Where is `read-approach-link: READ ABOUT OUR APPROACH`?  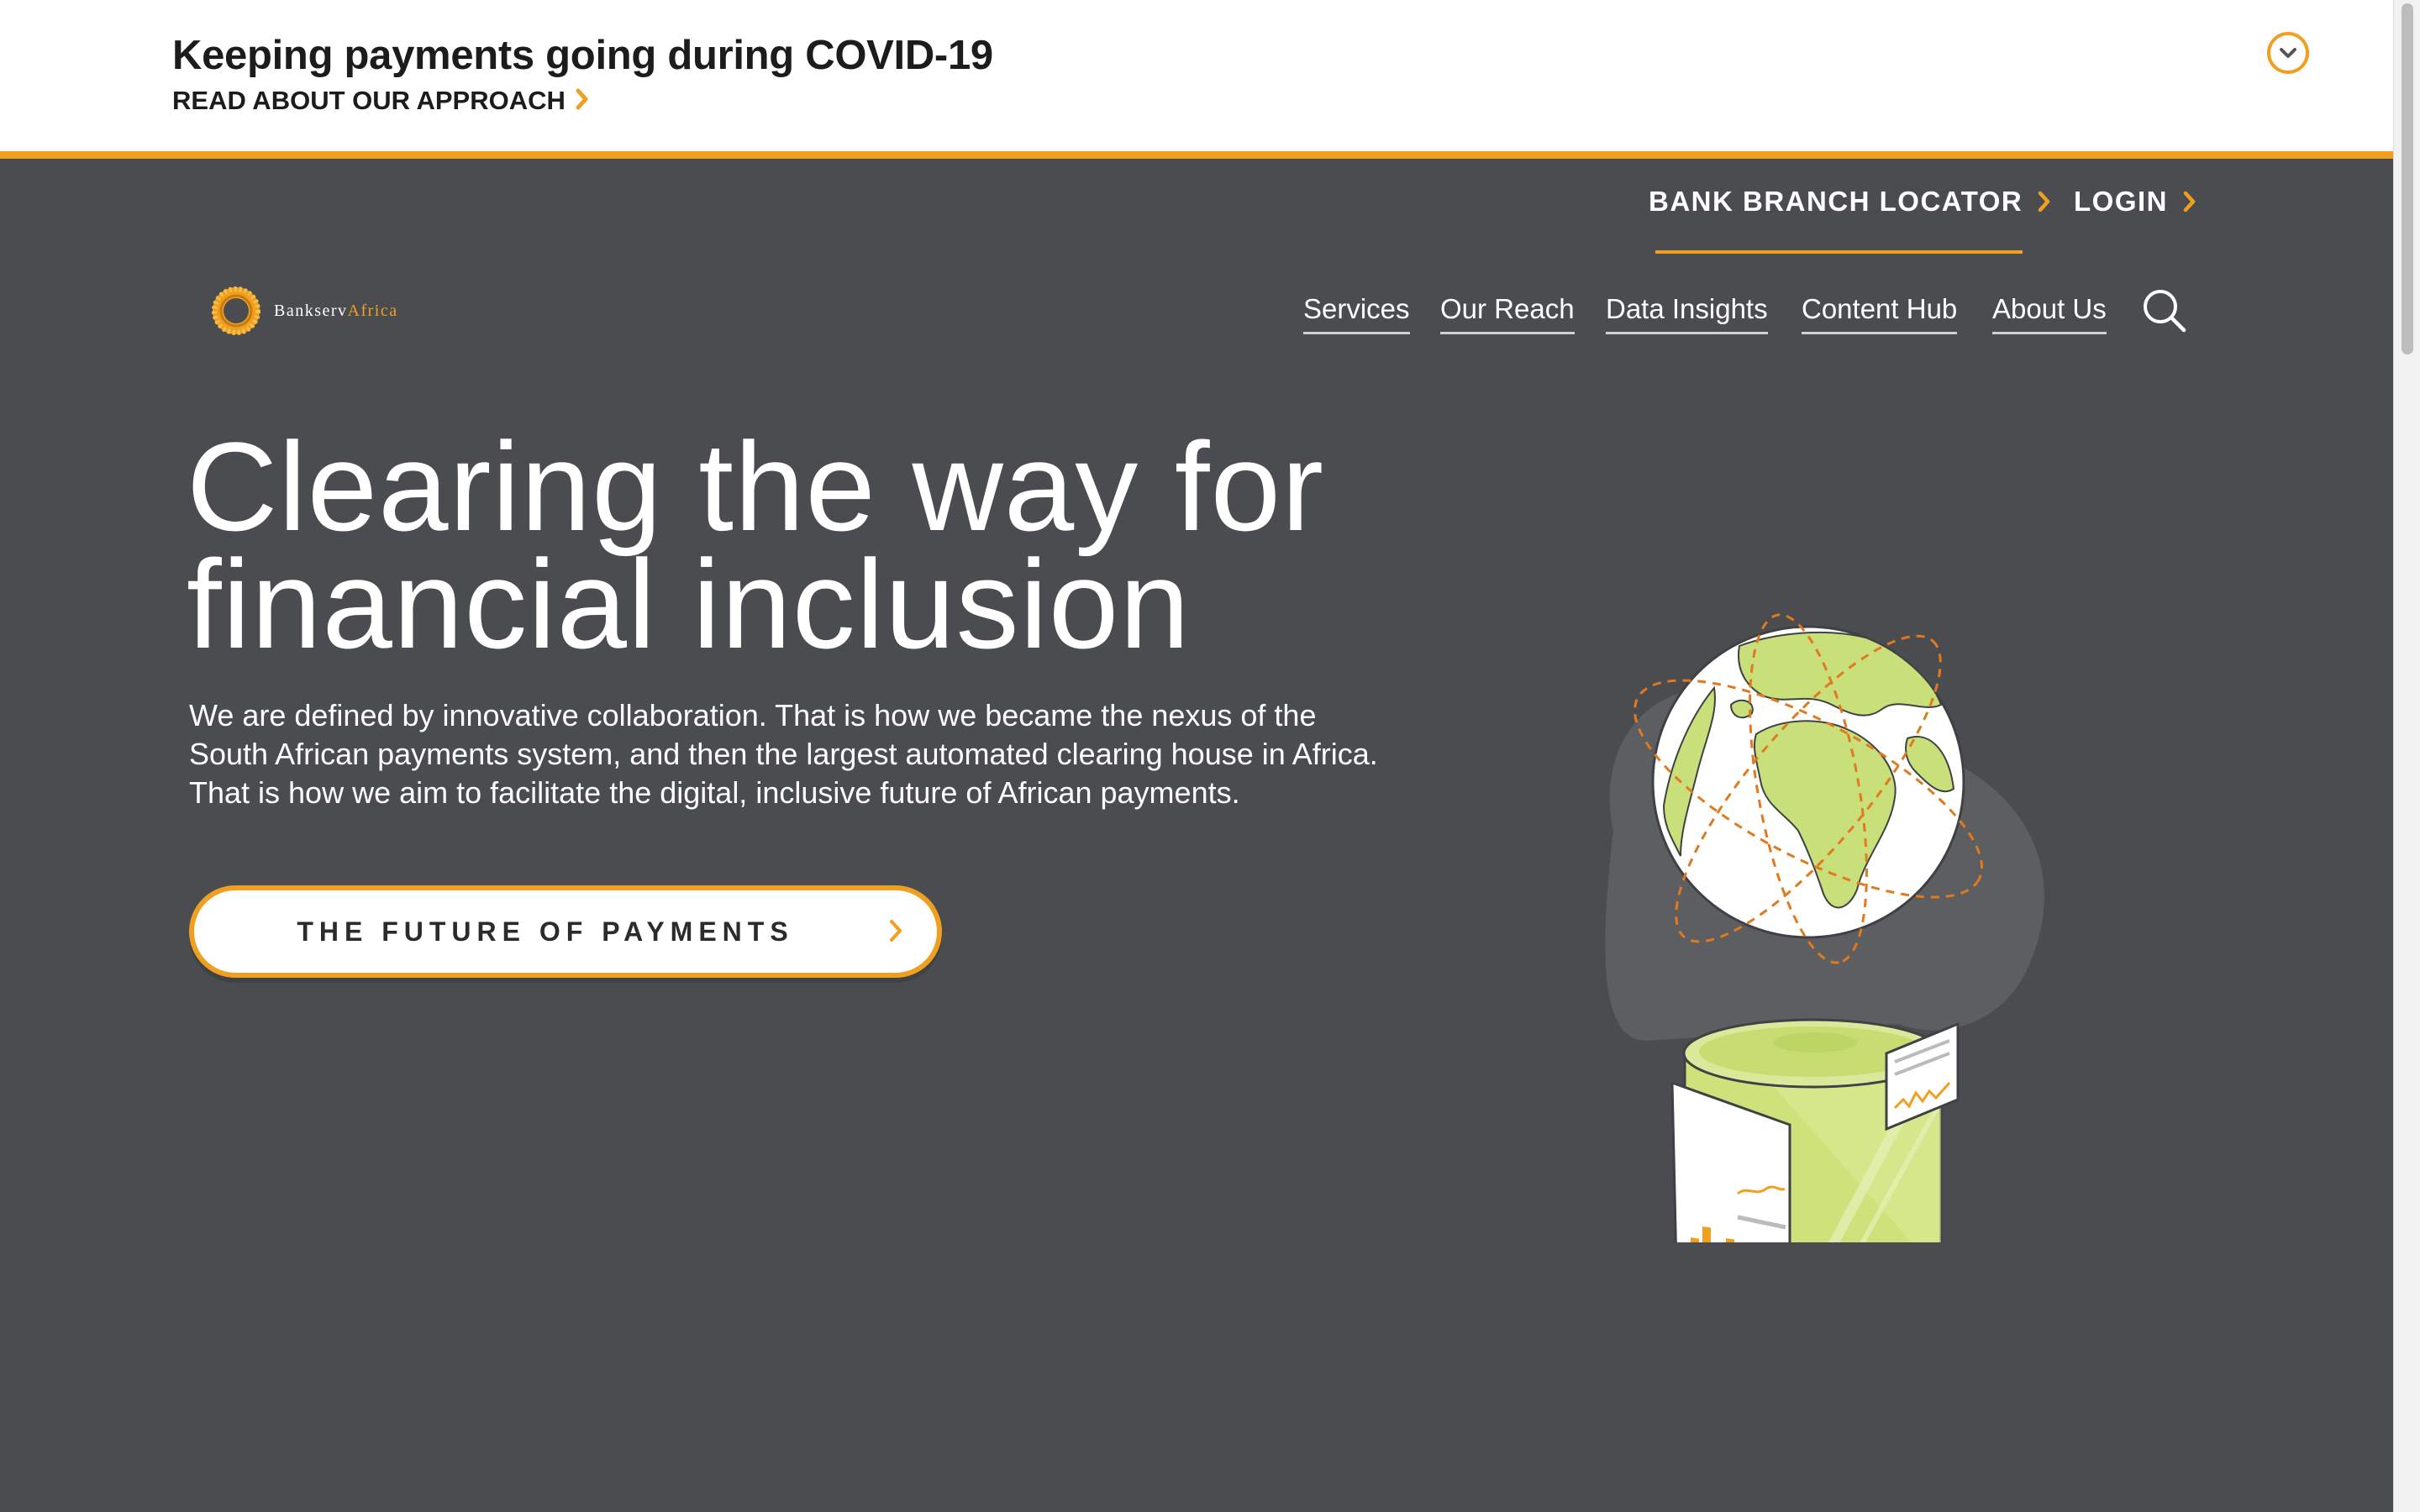
read-approach-link: READ ABOUT OUR APPROACH is located at coordinates (381, 101).